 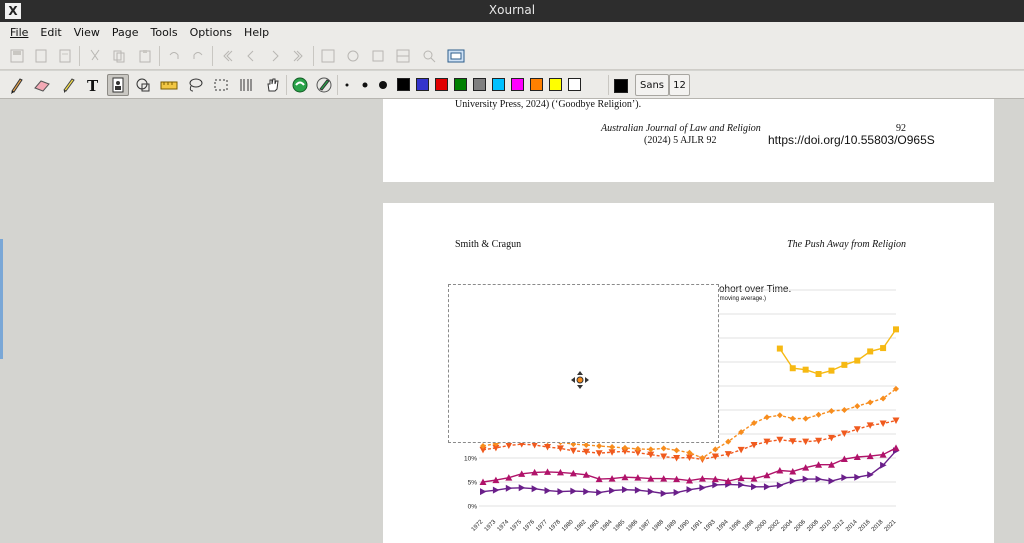 I want to click on menu-view-label: View, so click(x=86, y=32).